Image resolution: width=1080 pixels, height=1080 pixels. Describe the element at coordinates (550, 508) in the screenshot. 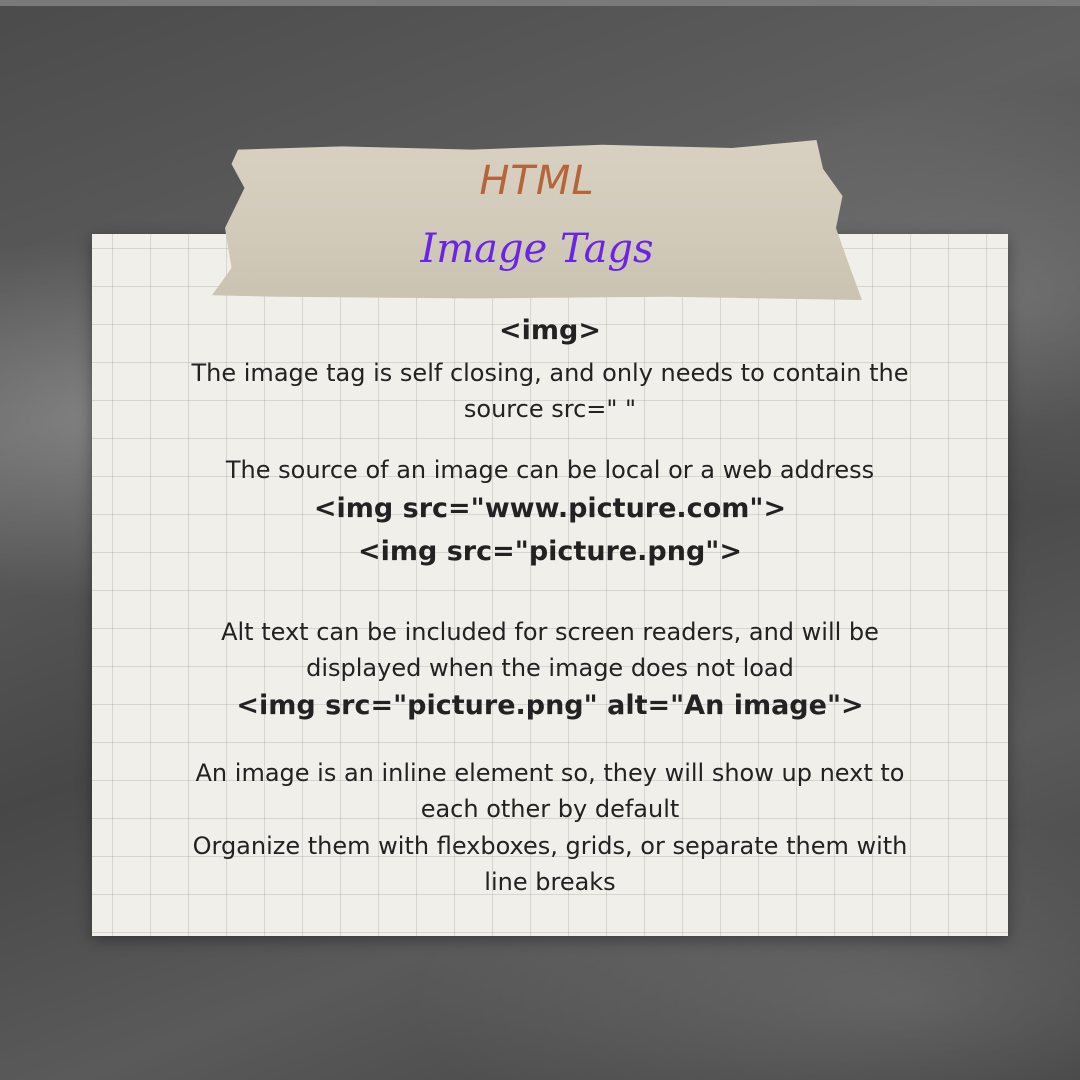

I see `code-example-web: <img src="www.picture.com">` at that location.